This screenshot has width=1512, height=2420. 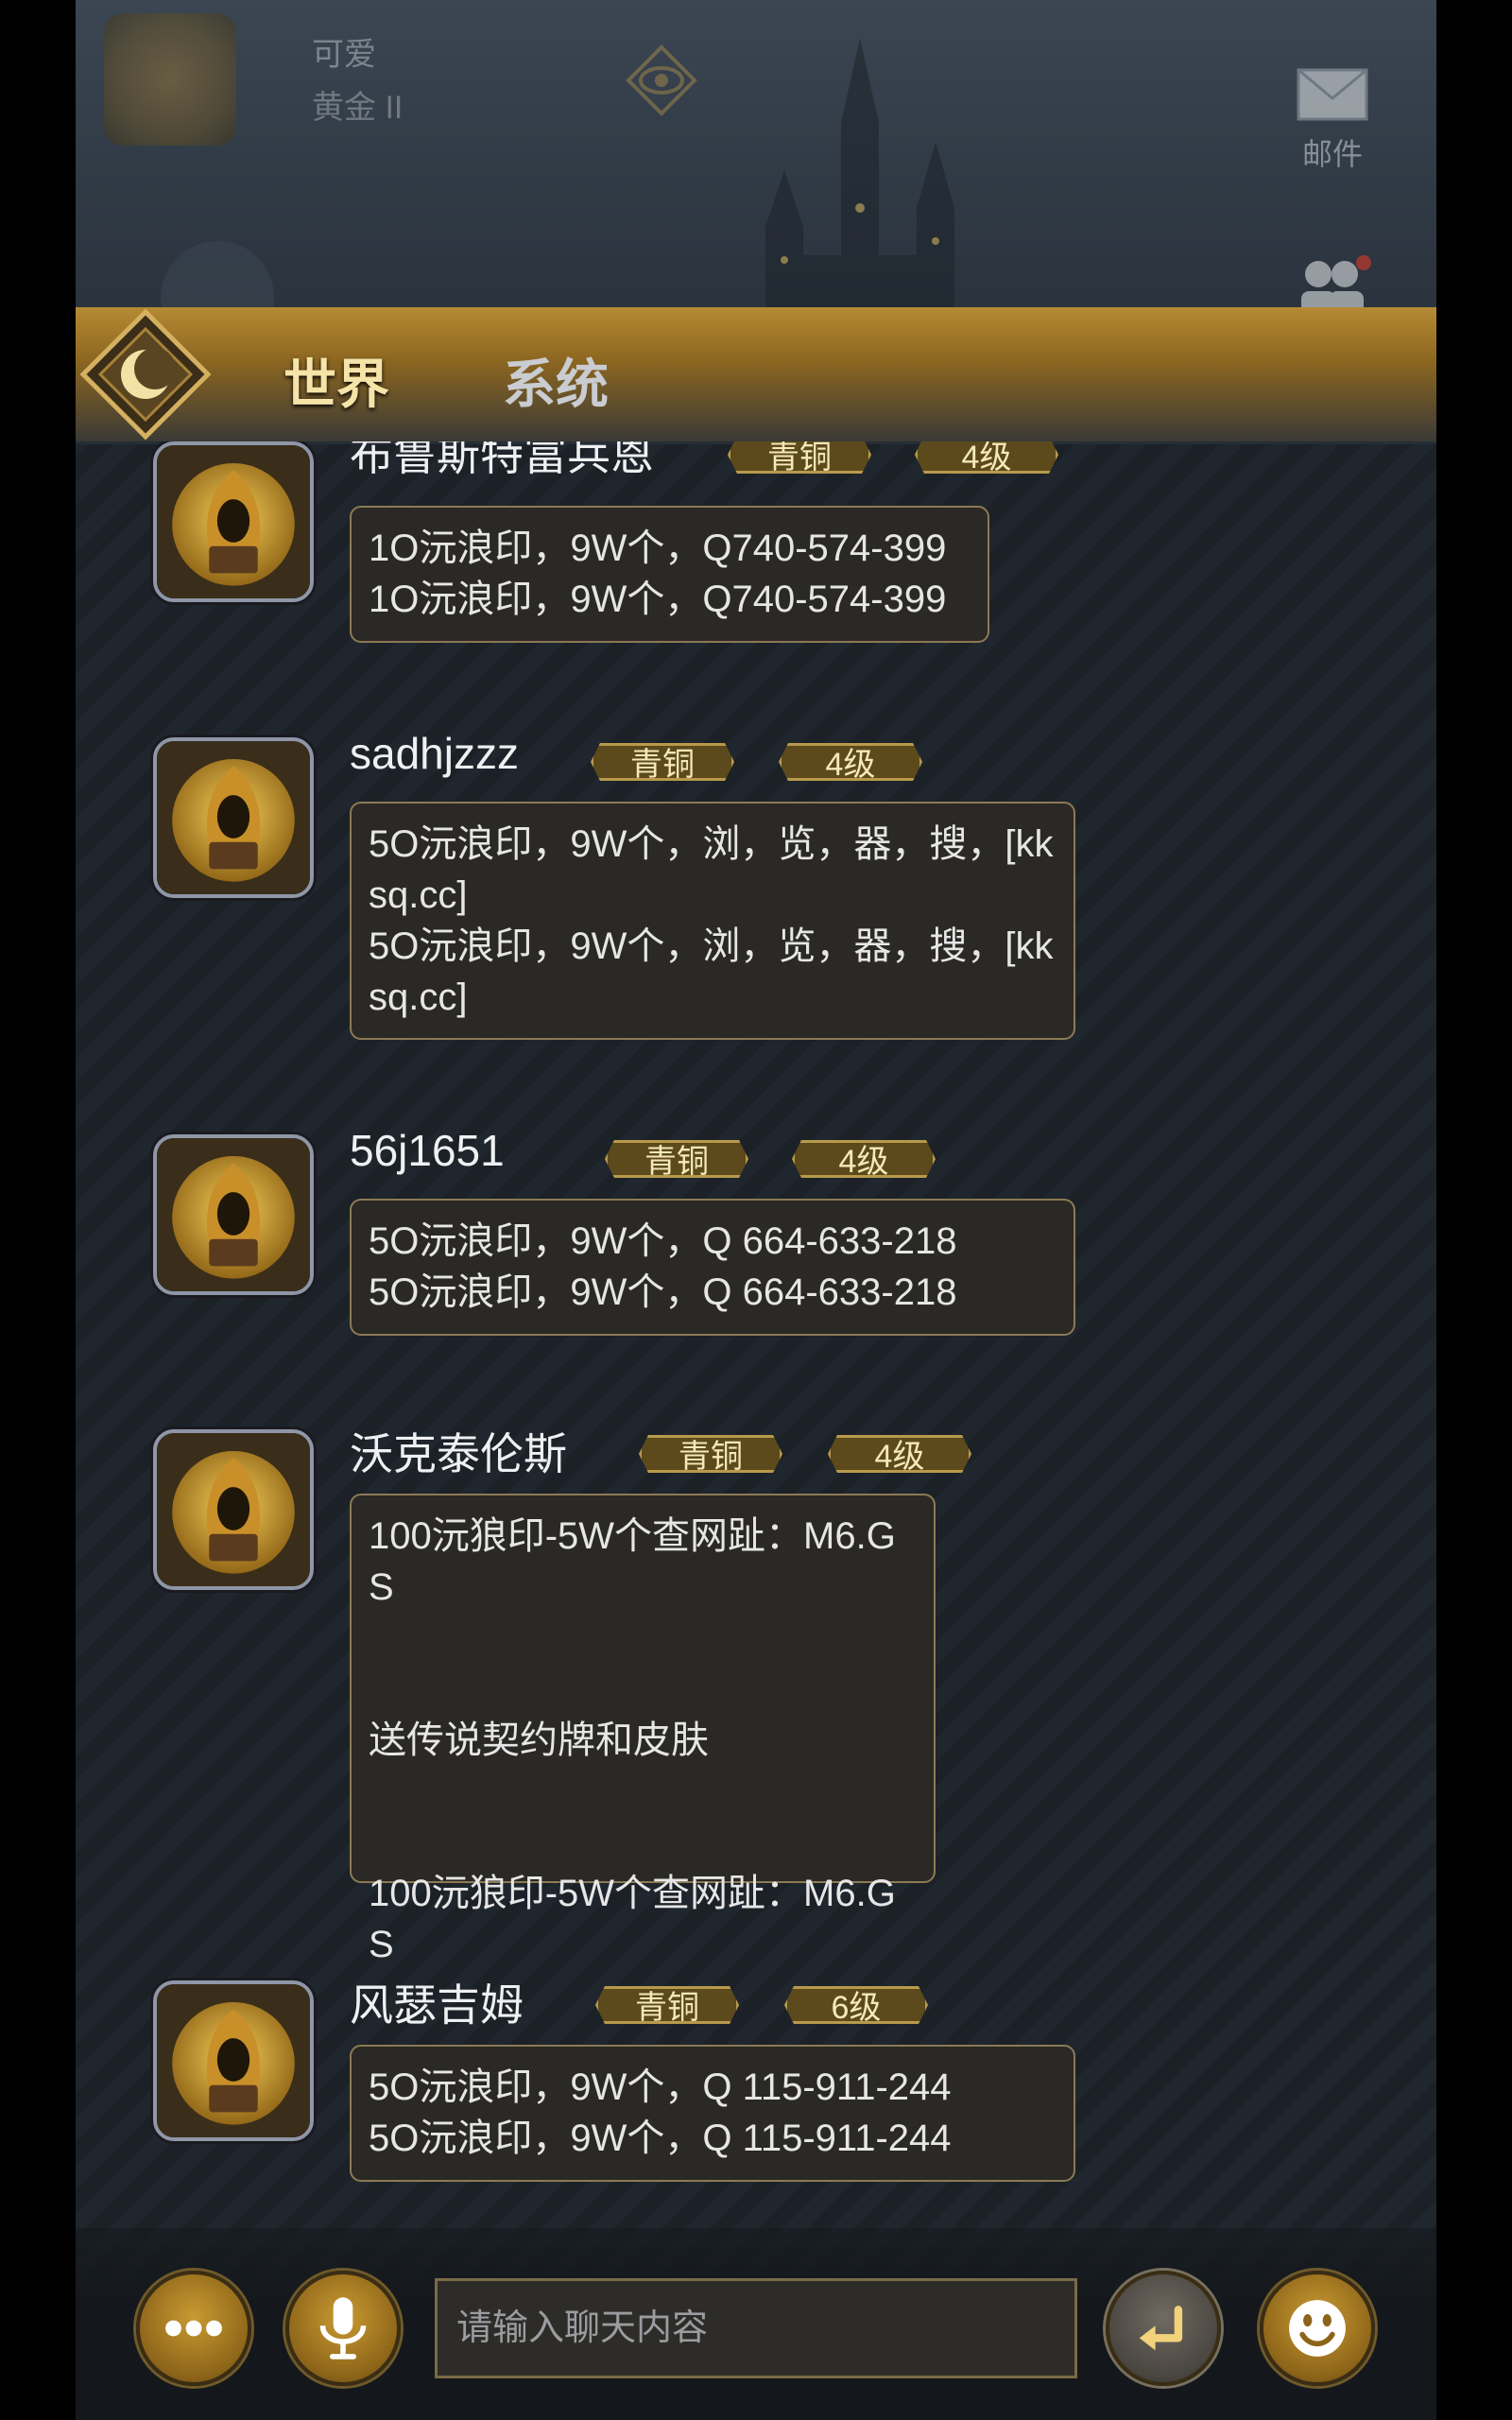 I want to click on sun-emblem-icon, so click(x=145, y=375).